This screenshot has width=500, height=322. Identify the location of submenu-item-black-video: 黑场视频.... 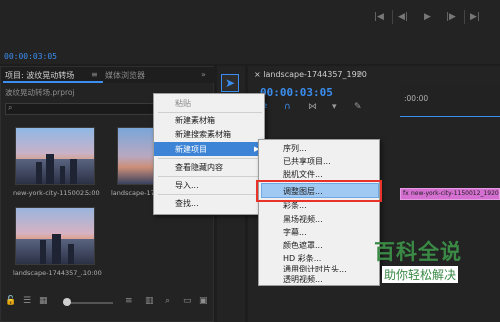
(319, 219).